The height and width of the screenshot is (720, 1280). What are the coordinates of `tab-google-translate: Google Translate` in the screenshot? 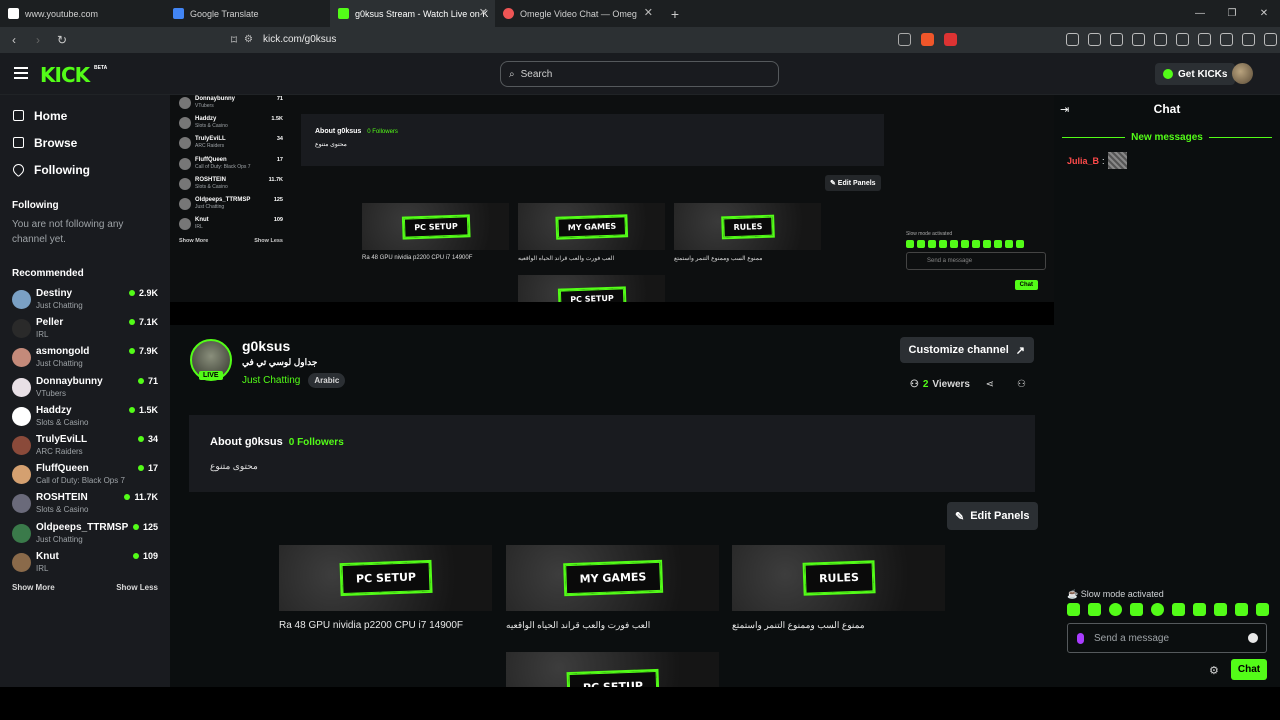 It's located at (247, 13).